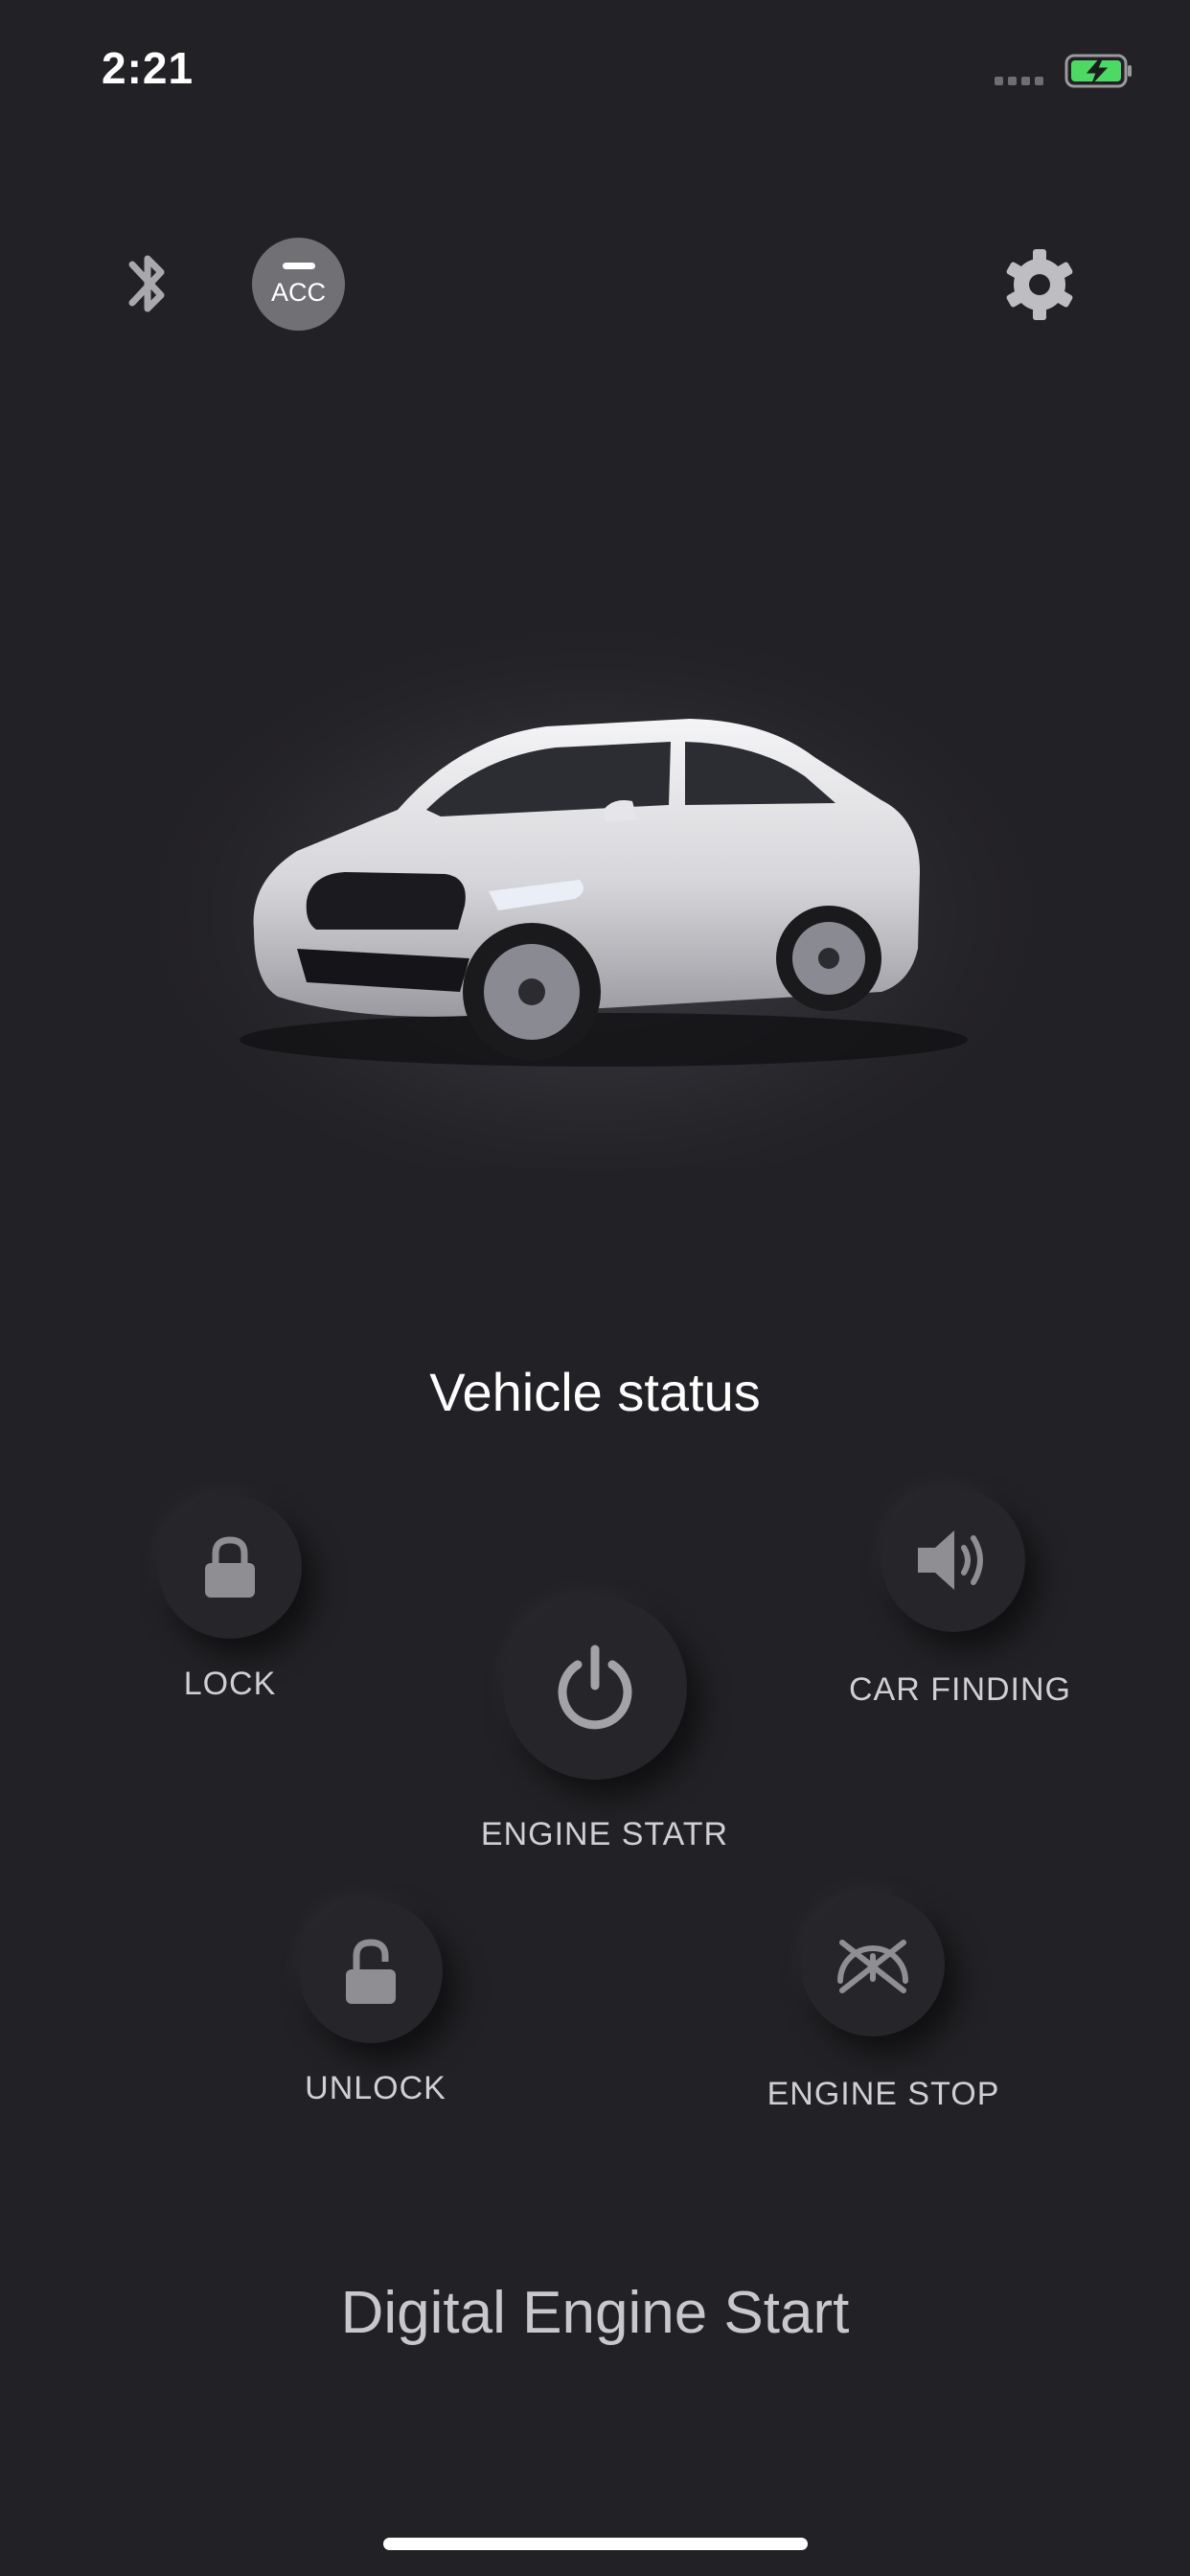  What do you see at coordinates (960, 1690) in the screenshot?
I see `car-finding-label: CAR FINDING` at bounding box center [960, 1690].